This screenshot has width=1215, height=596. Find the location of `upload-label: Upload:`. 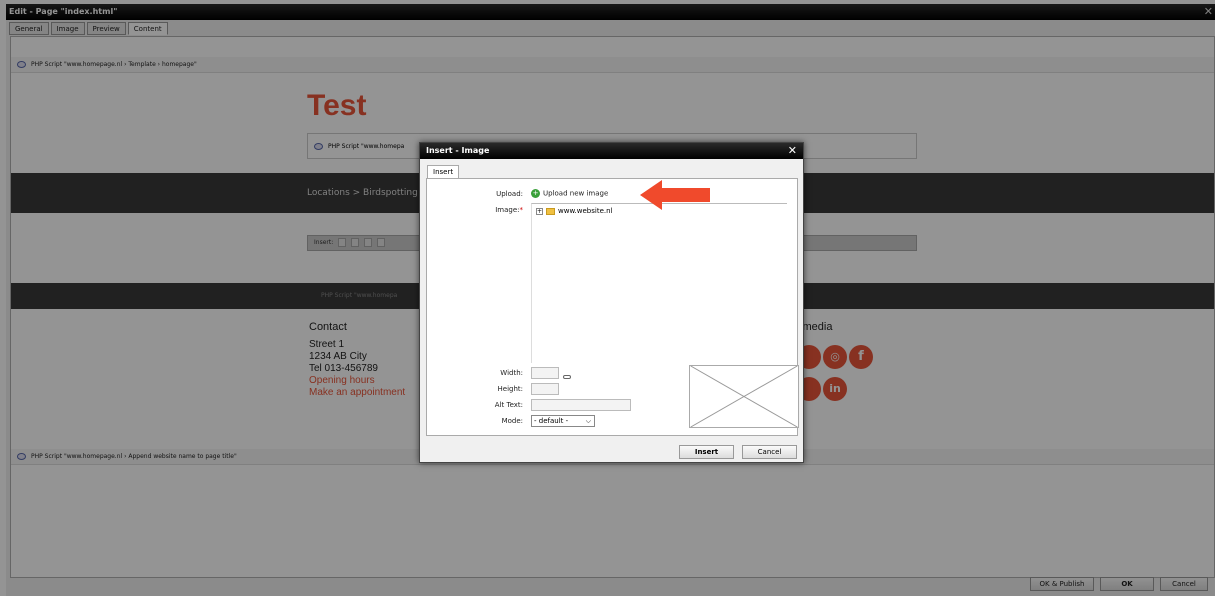

upload-label: Upload: is located at coordinates (509, 194).